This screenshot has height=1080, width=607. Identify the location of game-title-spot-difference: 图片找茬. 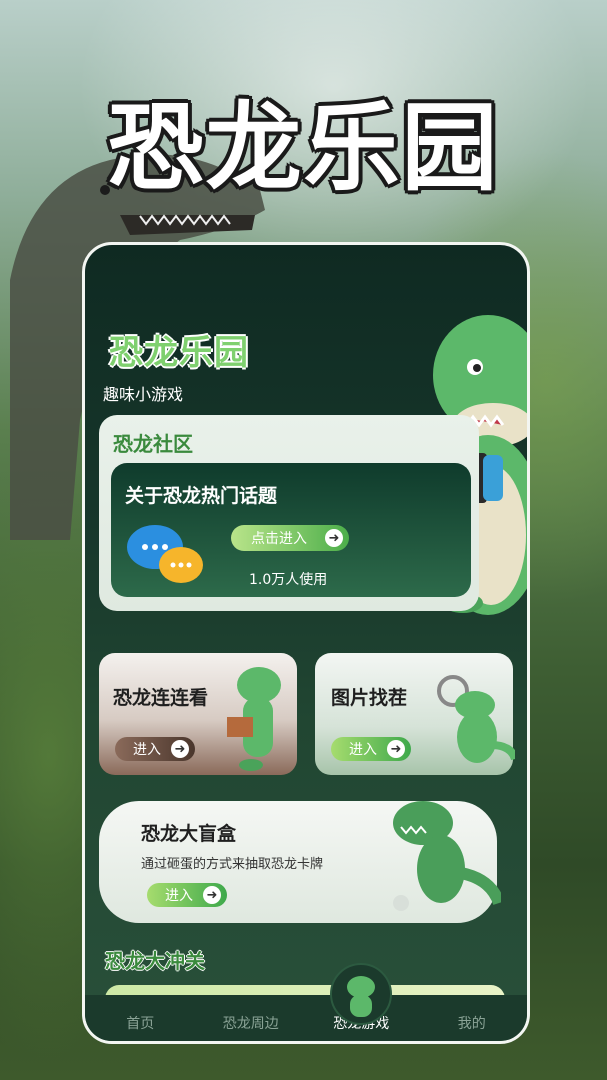
(369, 698).